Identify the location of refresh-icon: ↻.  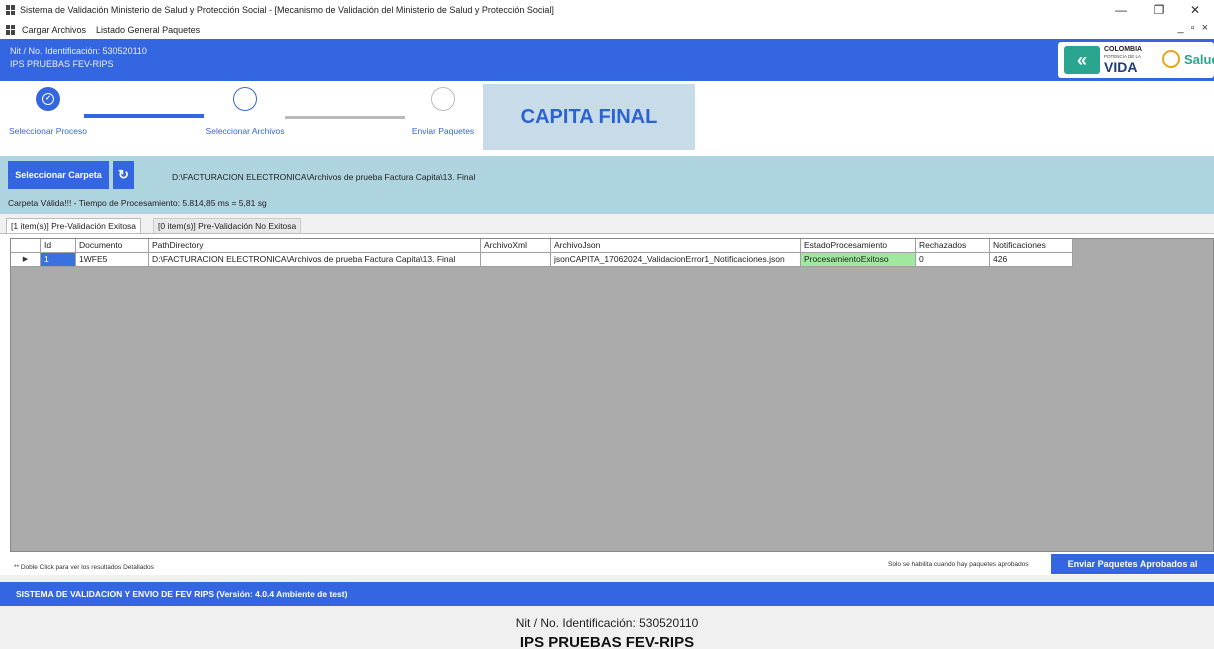
(123, 175).